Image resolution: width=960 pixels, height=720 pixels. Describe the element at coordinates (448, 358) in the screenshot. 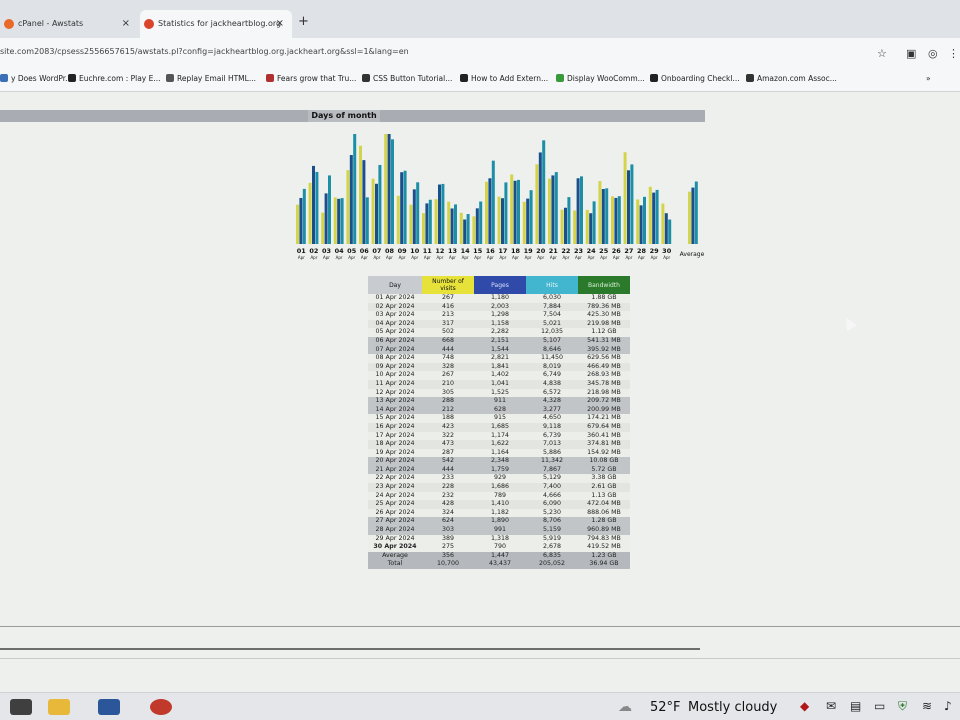

I see `cell-visits: 748` at that location.